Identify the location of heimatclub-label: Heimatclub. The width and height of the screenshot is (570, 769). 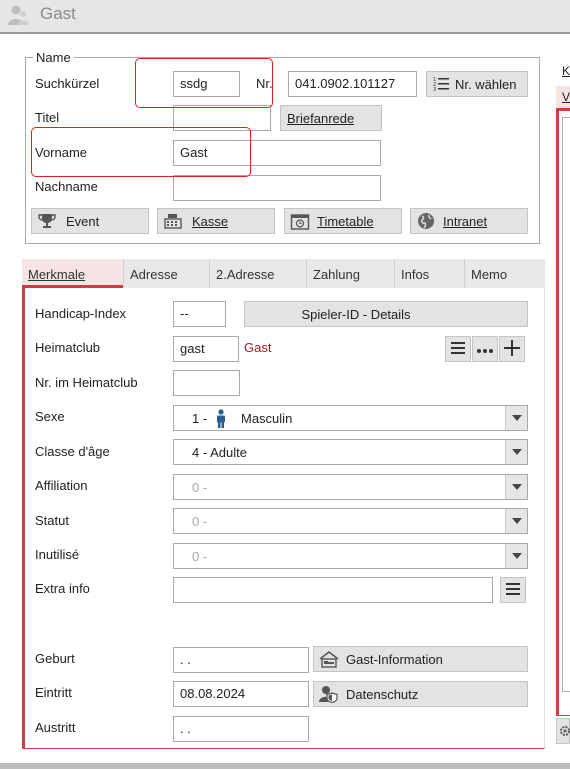
(68, 347).